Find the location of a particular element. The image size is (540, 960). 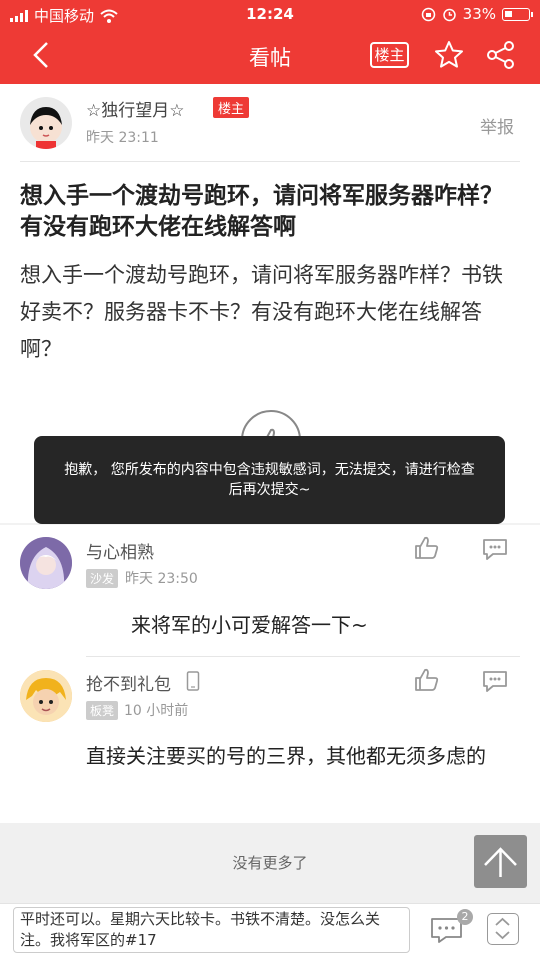

commenter-name: 抢不到礼包 is located at coordinates (128, 682).